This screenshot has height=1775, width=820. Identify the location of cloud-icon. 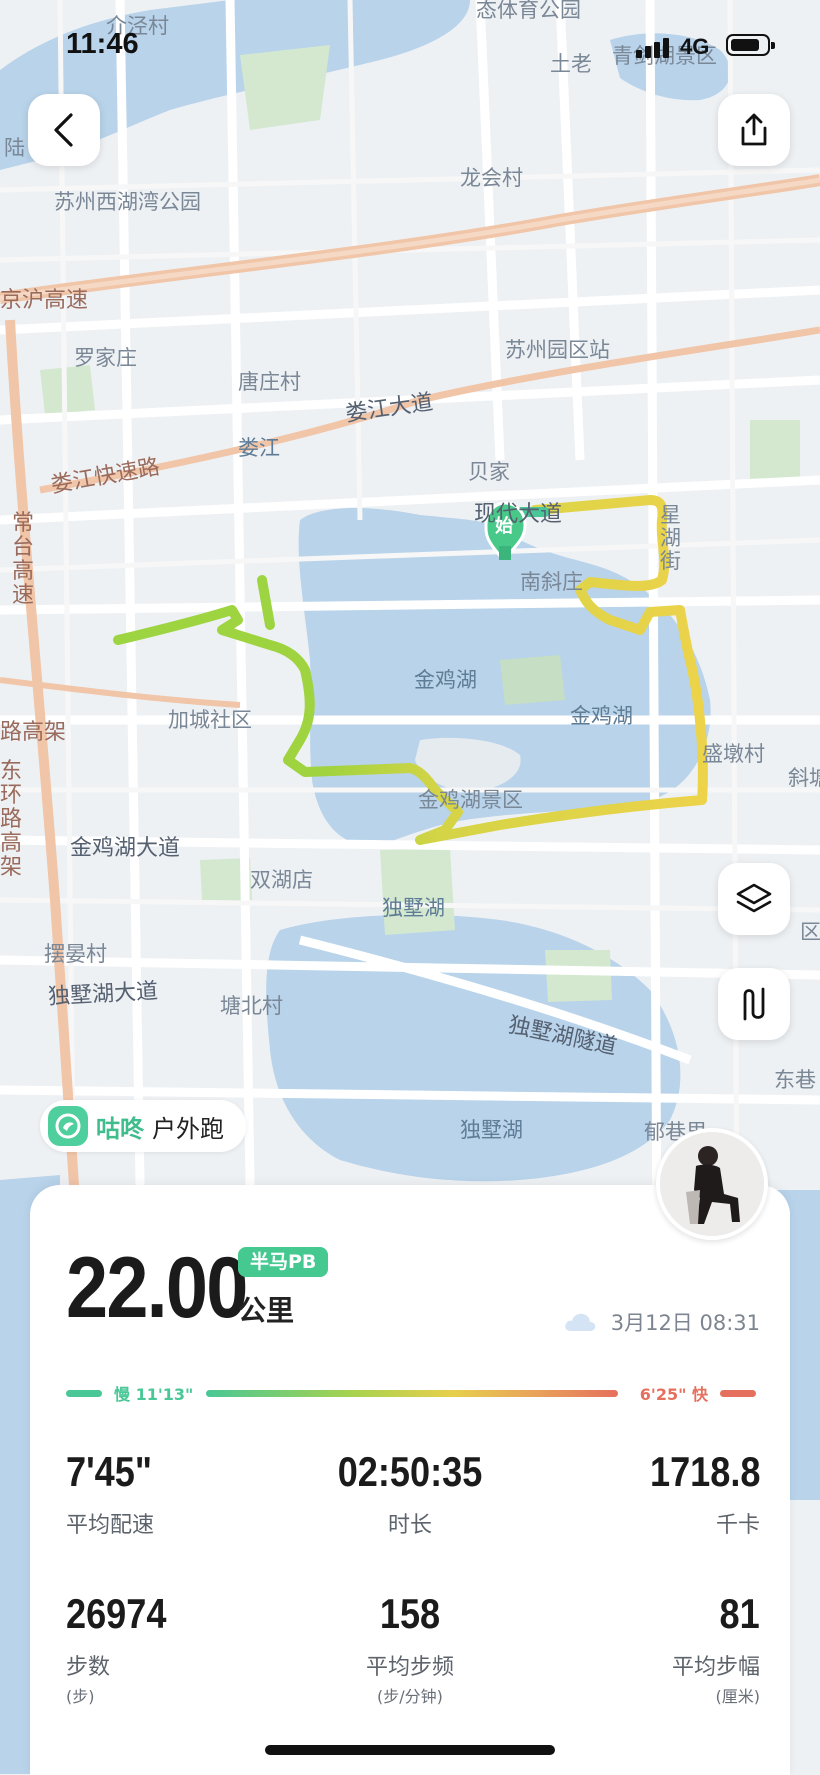
(579, 1322).